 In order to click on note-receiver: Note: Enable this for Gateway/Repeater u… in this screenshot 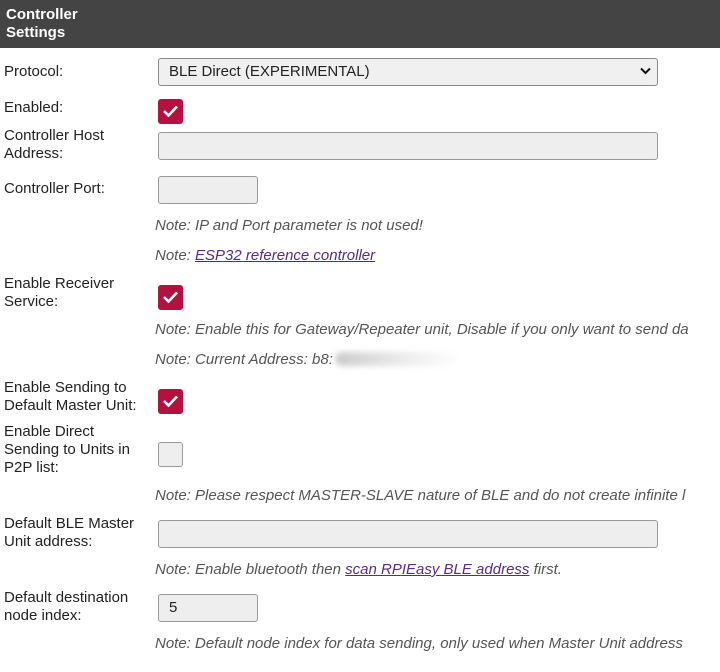, I will do `click(422, 329)`.